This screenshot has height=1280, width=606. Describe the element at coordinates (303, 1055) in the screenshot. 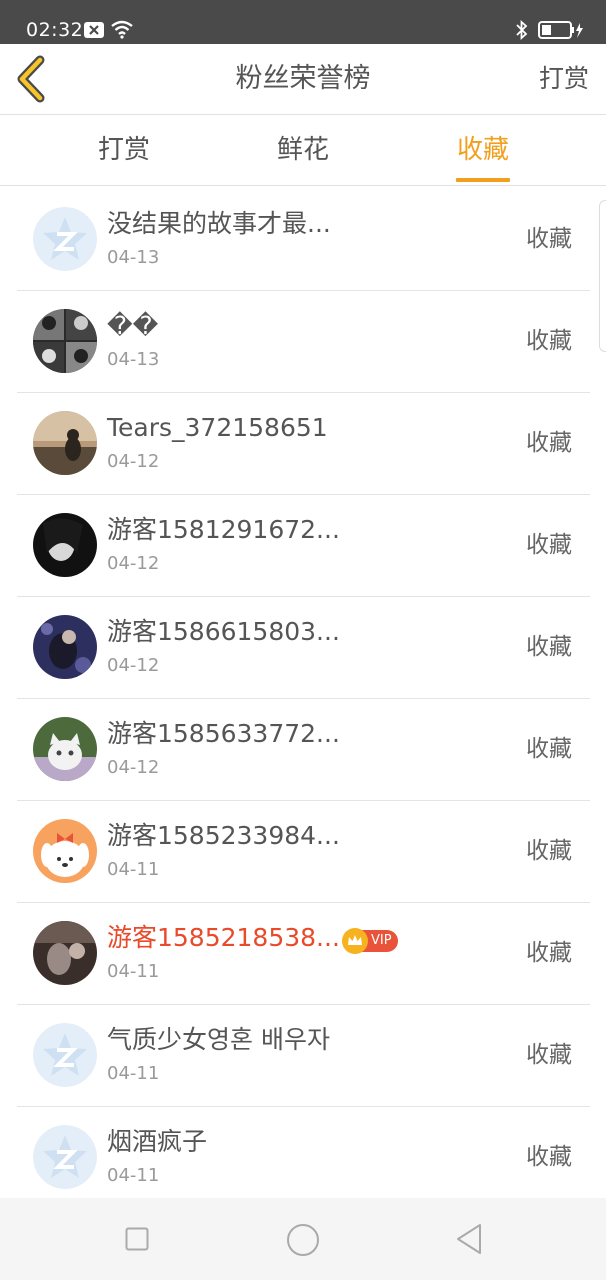

I see `list-item: 气质少女영혼 배우자 04-11 收藏` at that location.